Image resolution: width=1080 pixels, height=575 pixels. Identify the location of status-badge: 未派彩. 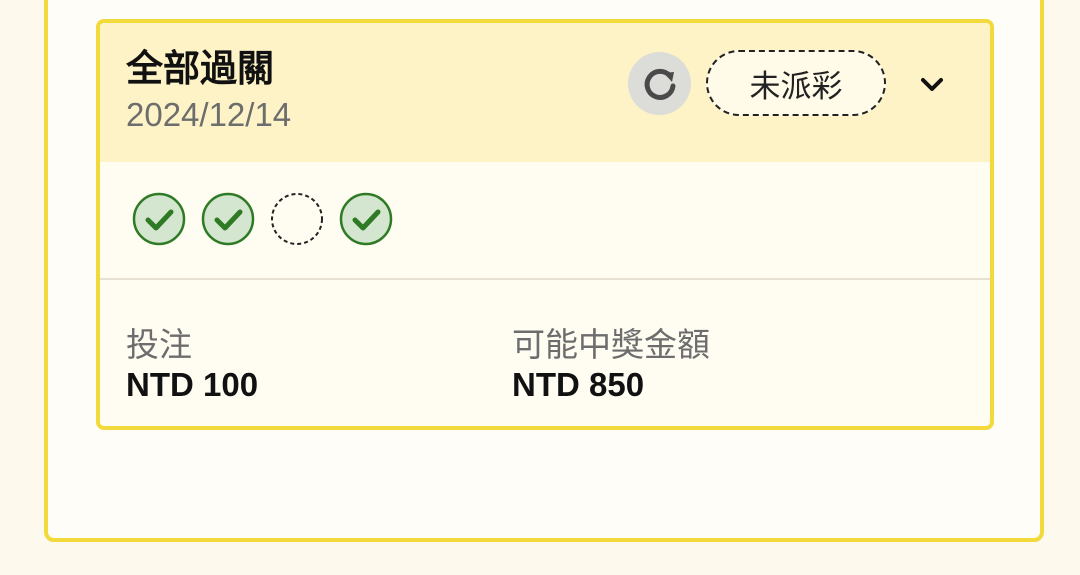
(796, 83).